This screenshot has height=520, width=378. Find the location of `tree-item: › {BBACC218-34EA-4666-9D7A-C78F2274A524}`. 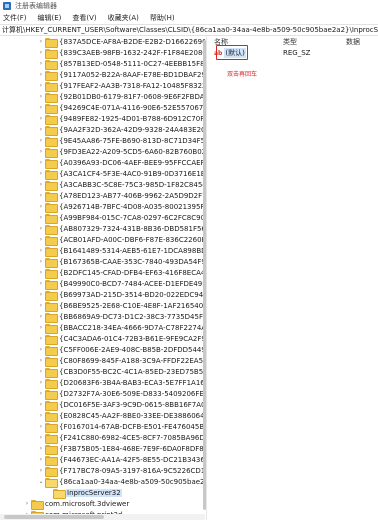

tree-item: › {BBACC218-34EA-4666-9D7A-C78F2274A524} is located at coordinates (121, 328).